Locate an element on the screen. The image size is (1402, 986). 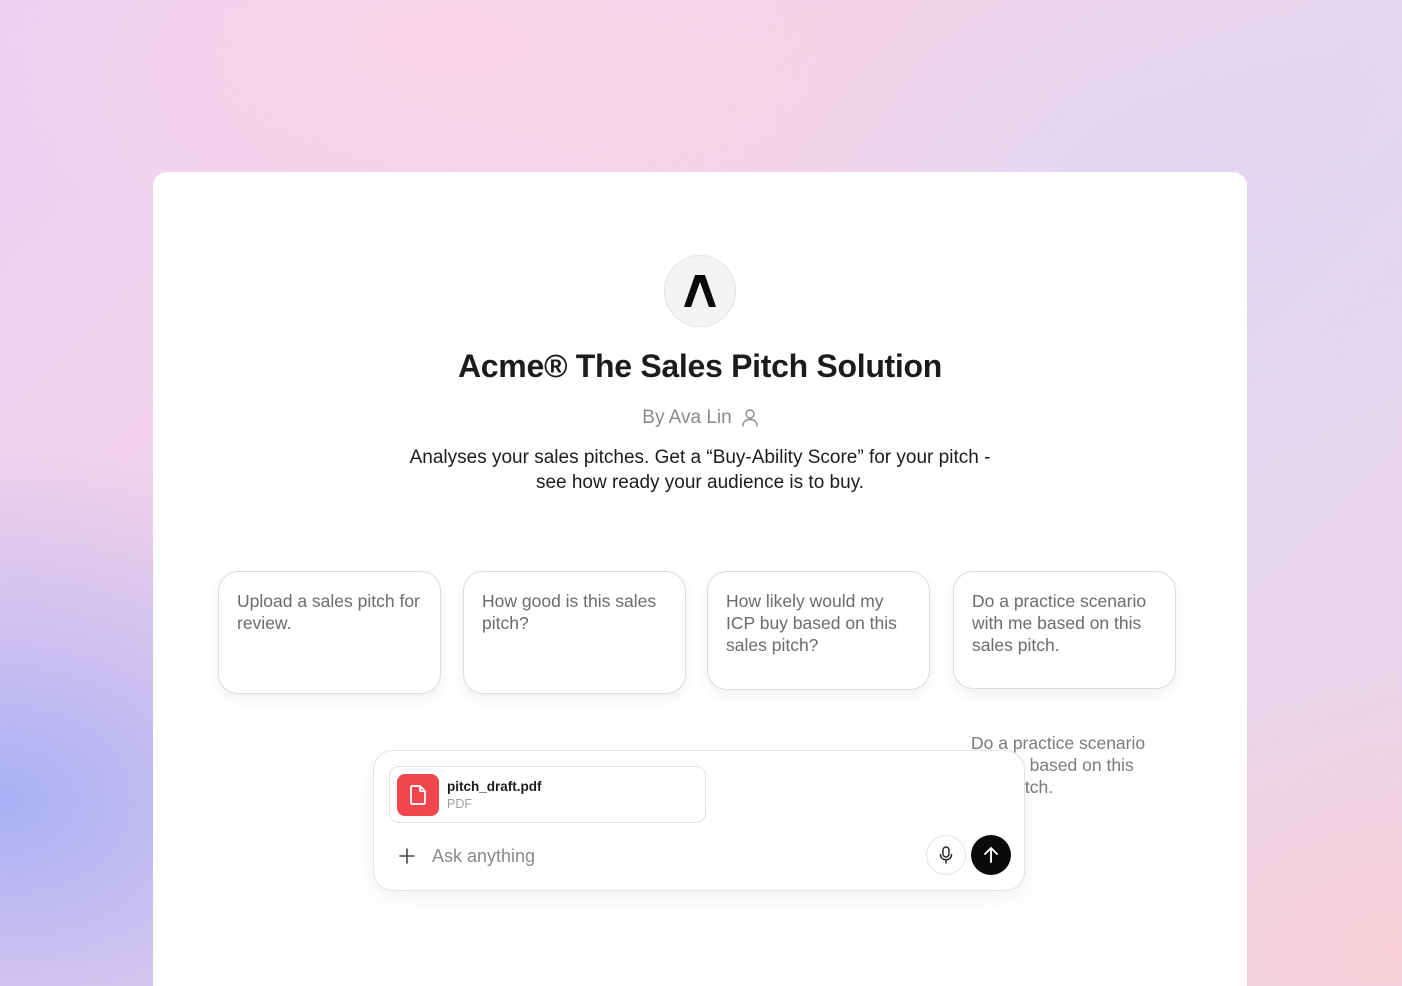
add-button is located at coordinates (407, 856).